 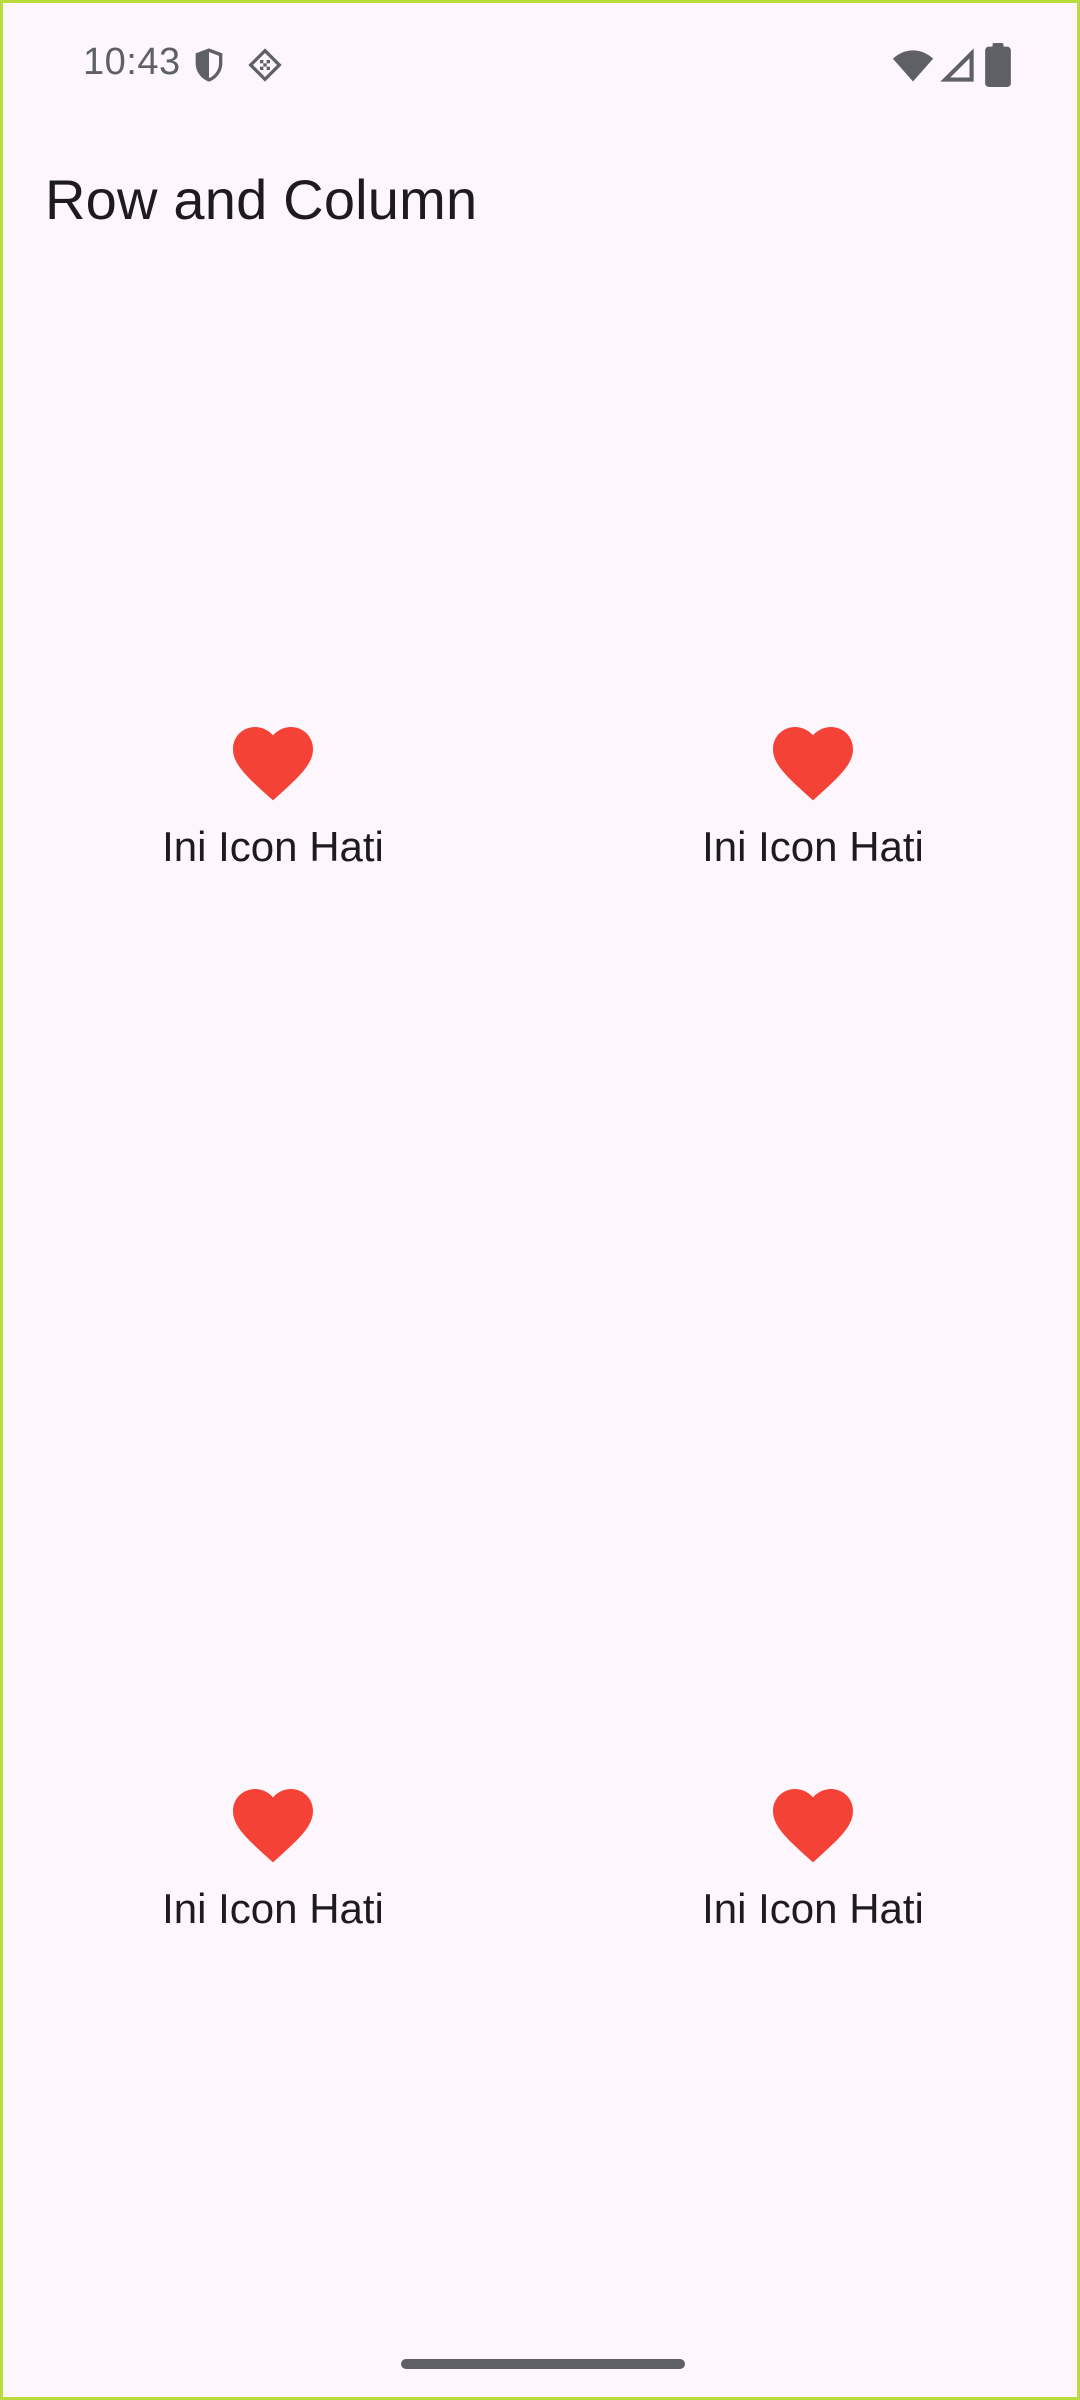 I want to click on shield-icon, so click(x=209, y=65).